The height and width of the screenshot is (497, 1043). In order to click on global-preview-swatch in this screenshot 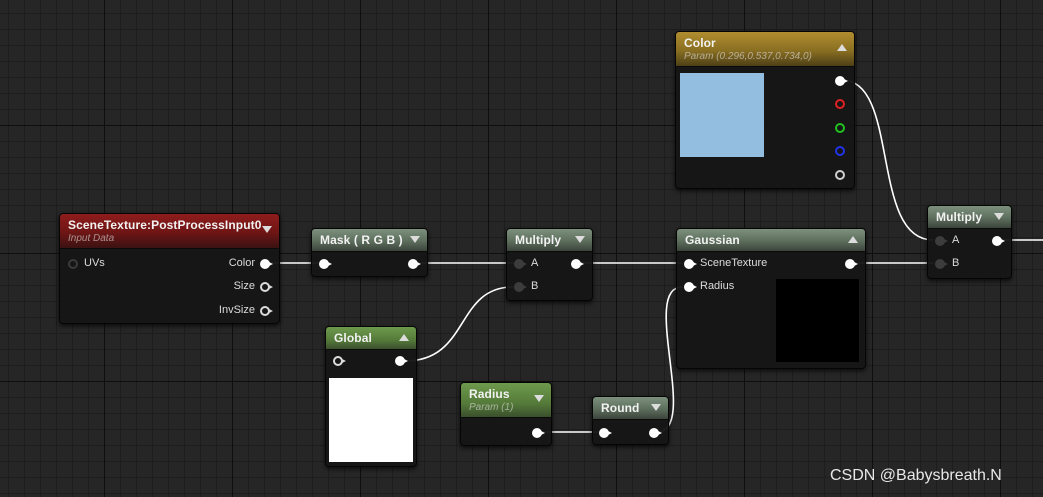, I will do `click(371, 420)`.